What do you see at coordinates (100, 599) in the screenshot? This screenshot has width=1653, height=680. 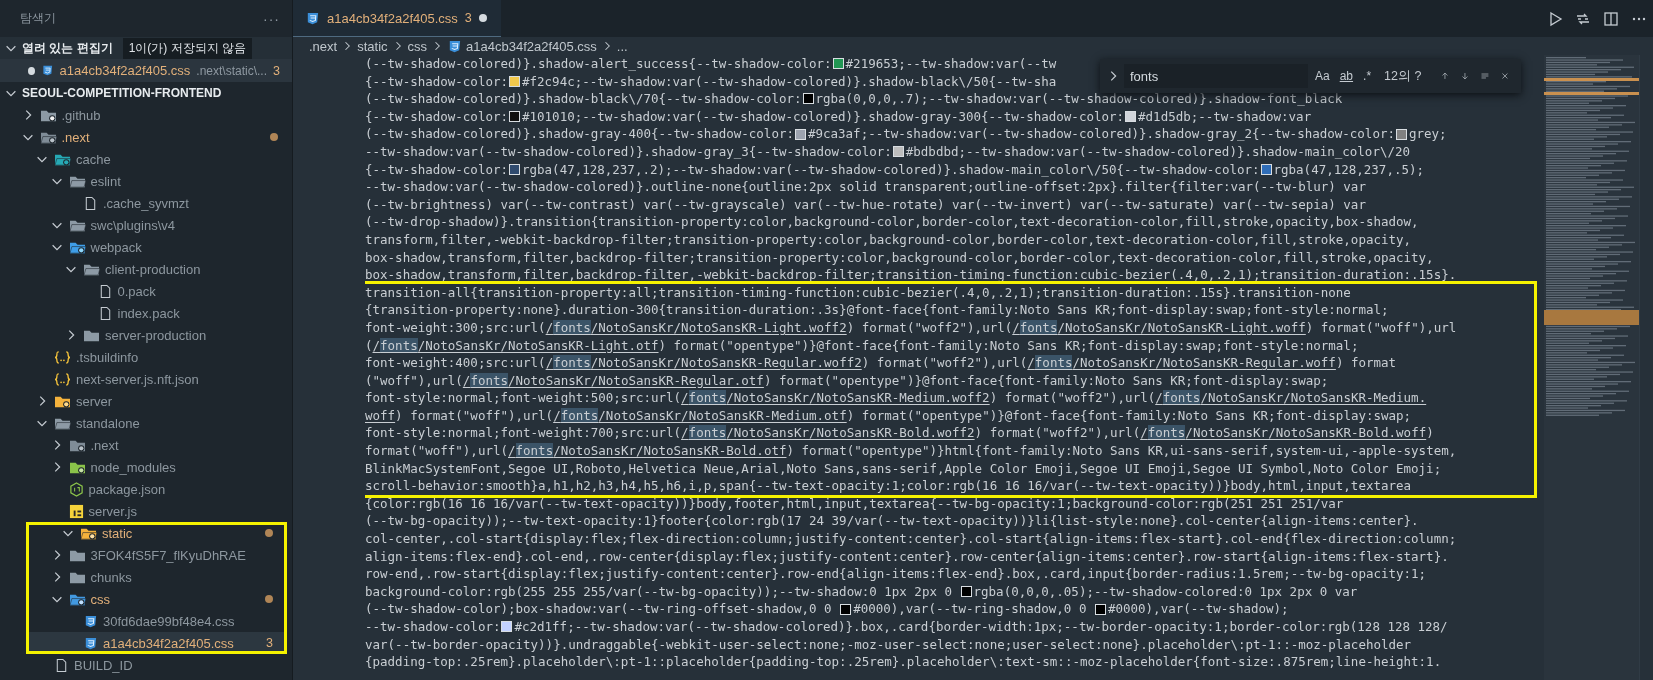 I see `item-name: css` at bounding box center [100, 599].